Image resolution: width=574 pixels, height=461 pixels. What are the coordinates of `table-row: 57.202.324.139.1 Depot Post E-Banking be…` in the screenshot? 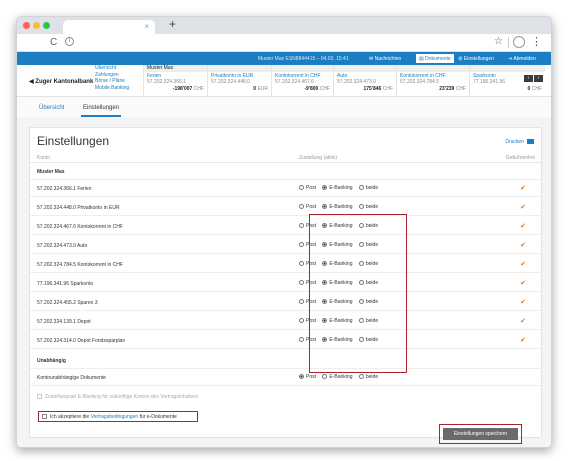 It's located at (286, 321).